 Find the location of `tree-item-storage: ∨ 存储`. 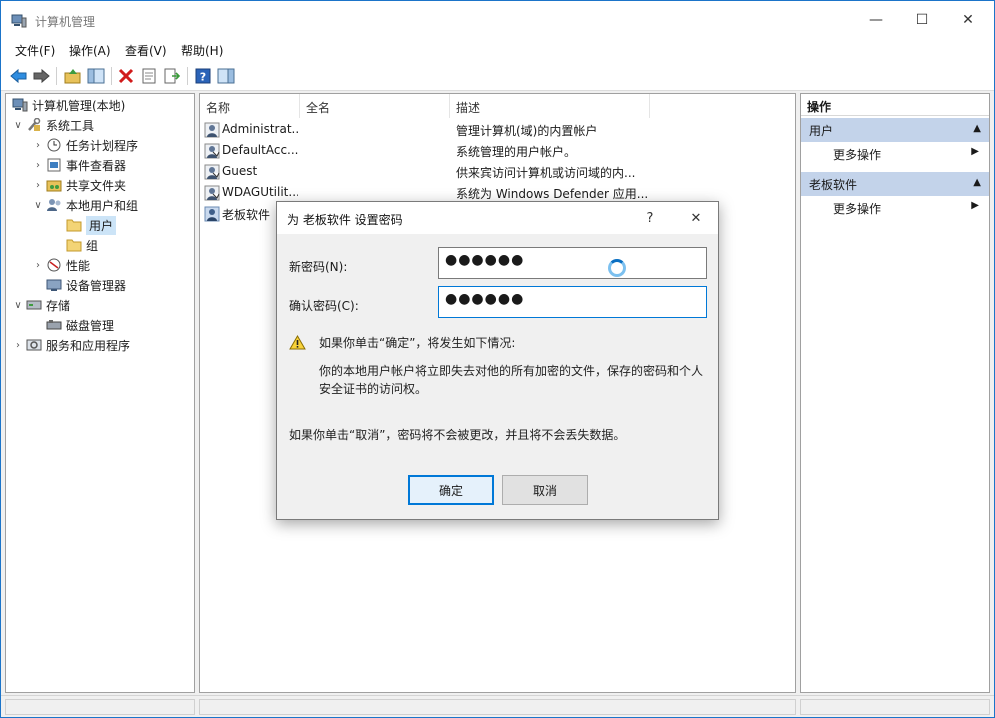

tree-item-storage: ∨ 存储 is located at coordinates (41, 305).